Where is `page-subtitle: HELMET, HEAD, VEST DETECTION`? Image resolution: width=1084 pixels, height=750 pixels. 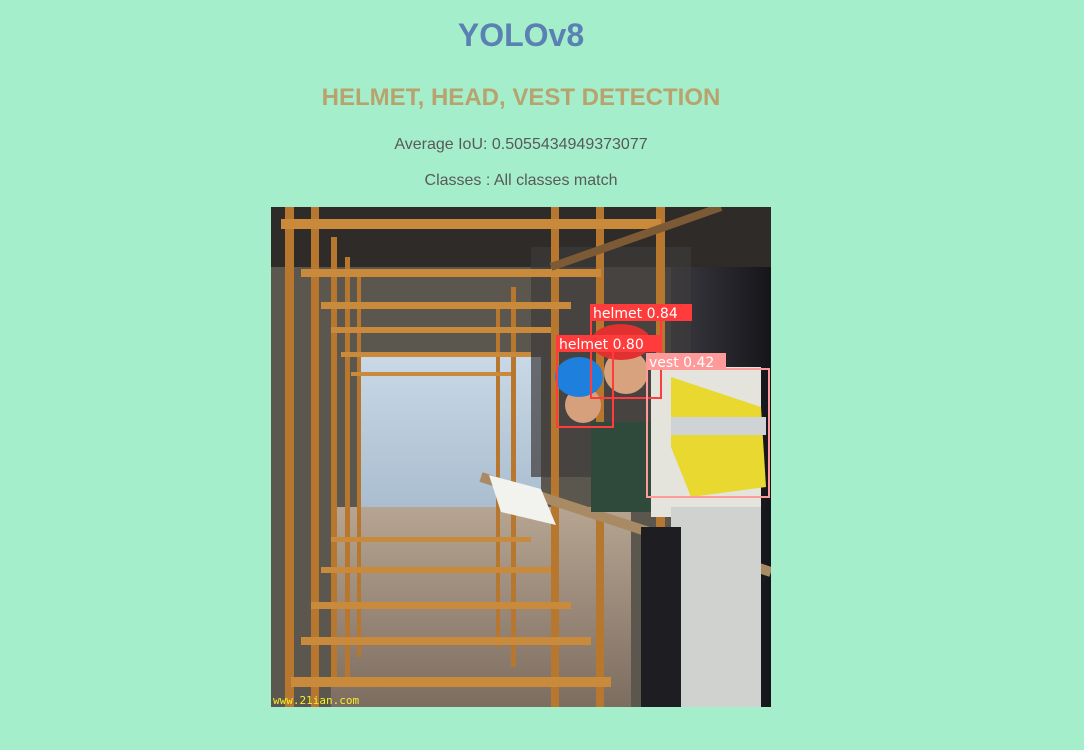
page-subtitle: HELMET, HEAD, VEST DETECTION is located at coordinates (521, 97).